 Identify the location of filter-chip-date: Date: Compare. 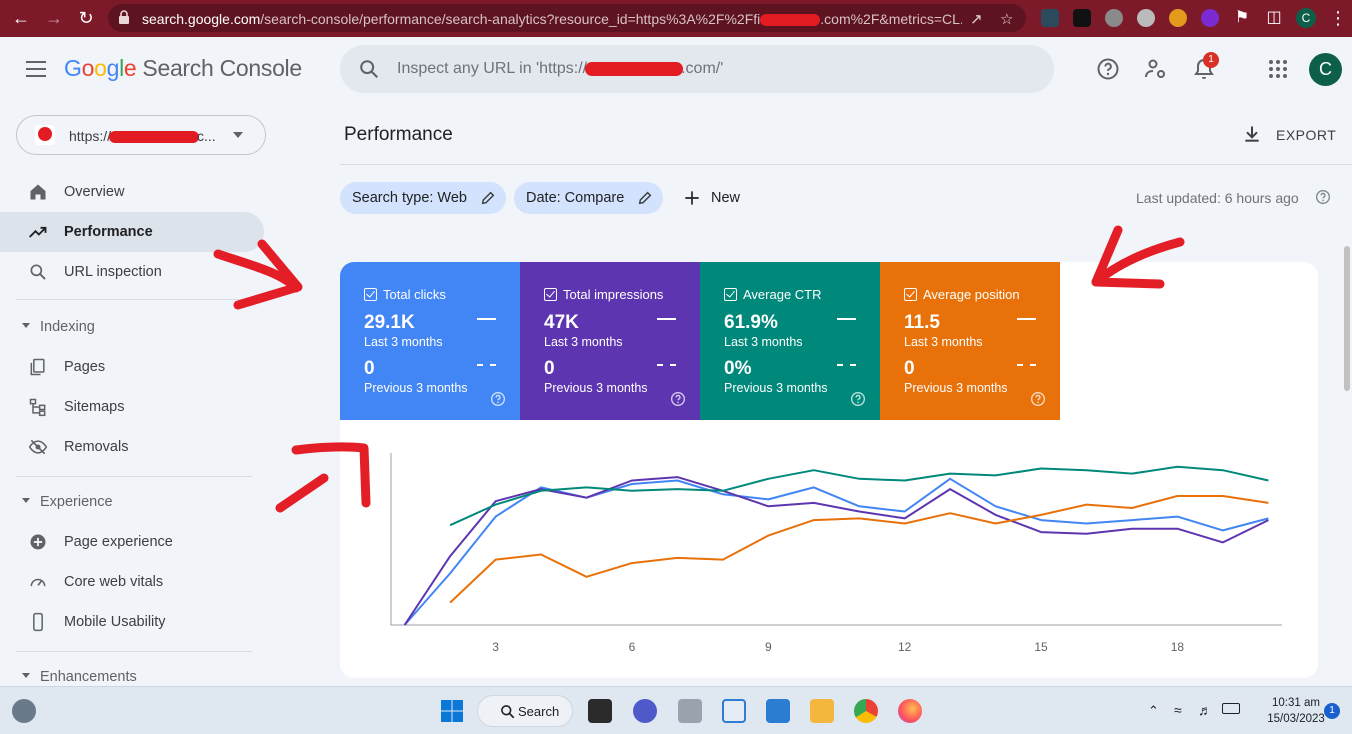
(588, 198).